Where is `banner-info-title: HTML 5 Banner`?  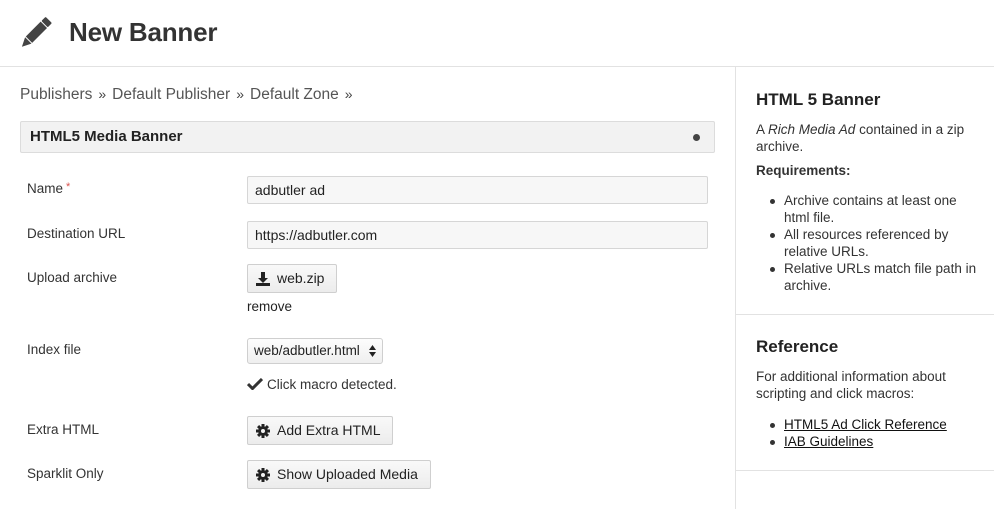
banner-info-title: HTML 5 Banner is located at coordinates (818, 99).